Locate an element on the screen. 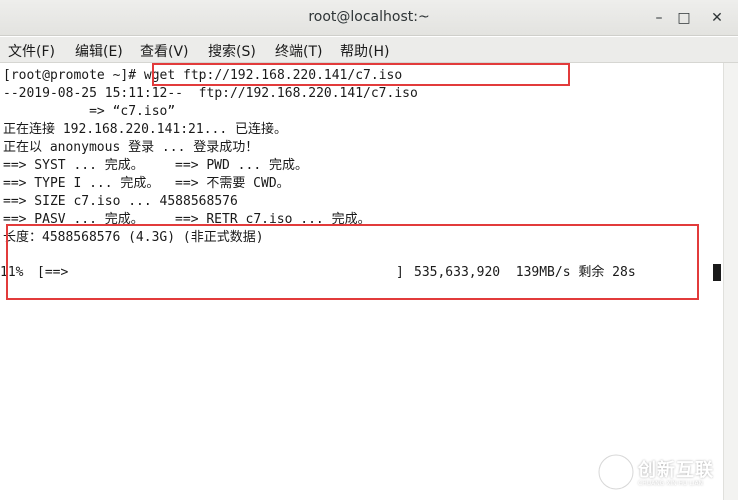  watermark-logo: 创新互联 CHUANG XIN HU LIAN is located at coordinates (665, 471).